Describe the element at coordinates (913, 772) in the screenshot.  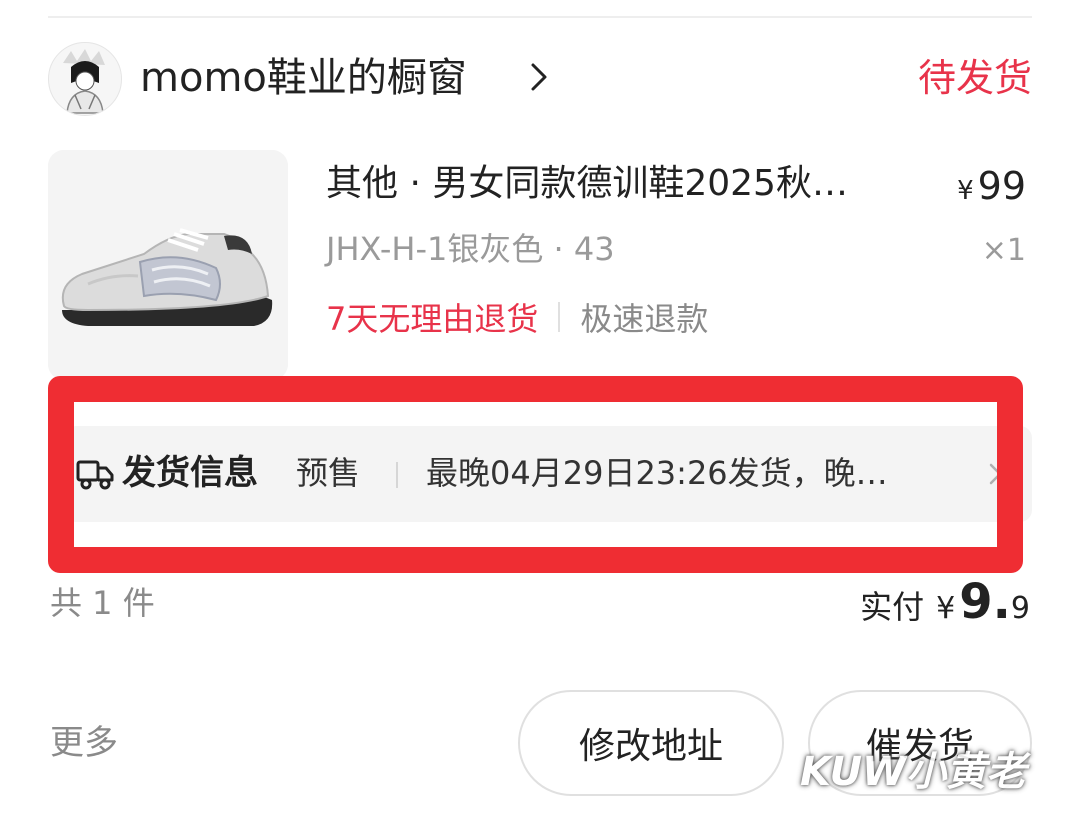
I see `watermark: KUW小黄老` at that location.